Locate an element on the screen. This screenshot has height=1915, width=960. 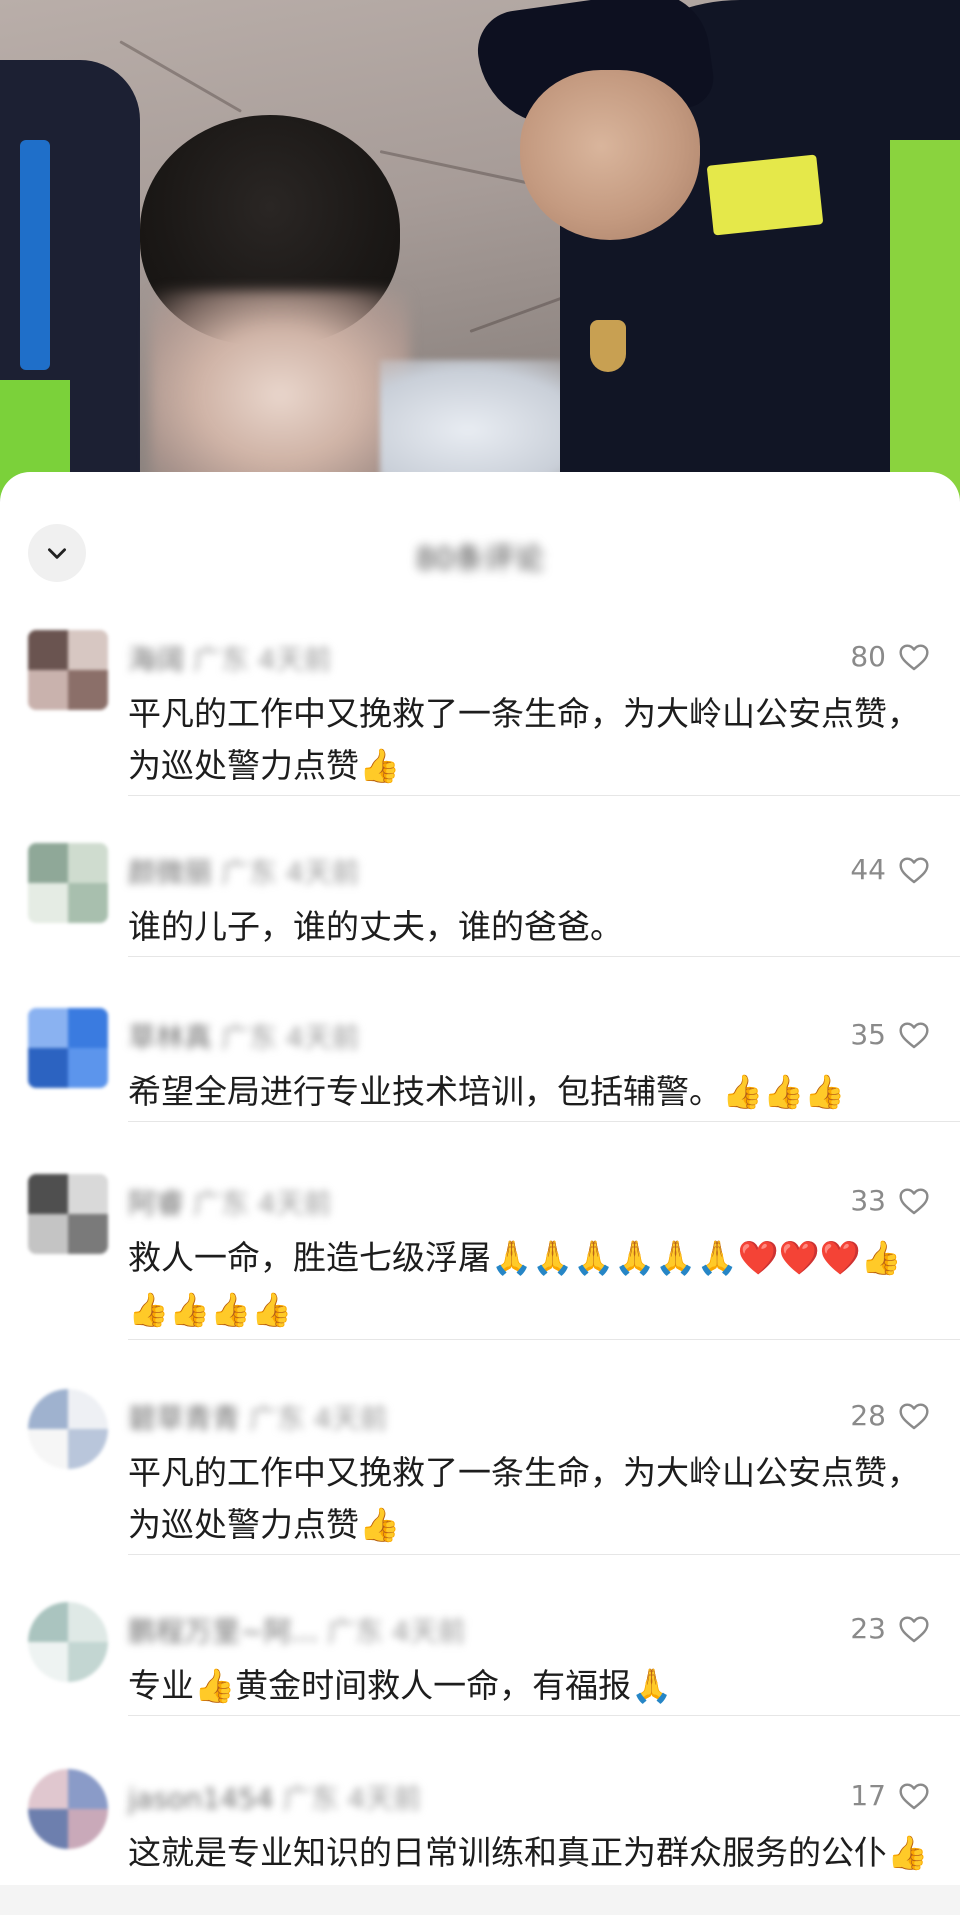
like-count: 23 is located at coordinates (868, 1628).